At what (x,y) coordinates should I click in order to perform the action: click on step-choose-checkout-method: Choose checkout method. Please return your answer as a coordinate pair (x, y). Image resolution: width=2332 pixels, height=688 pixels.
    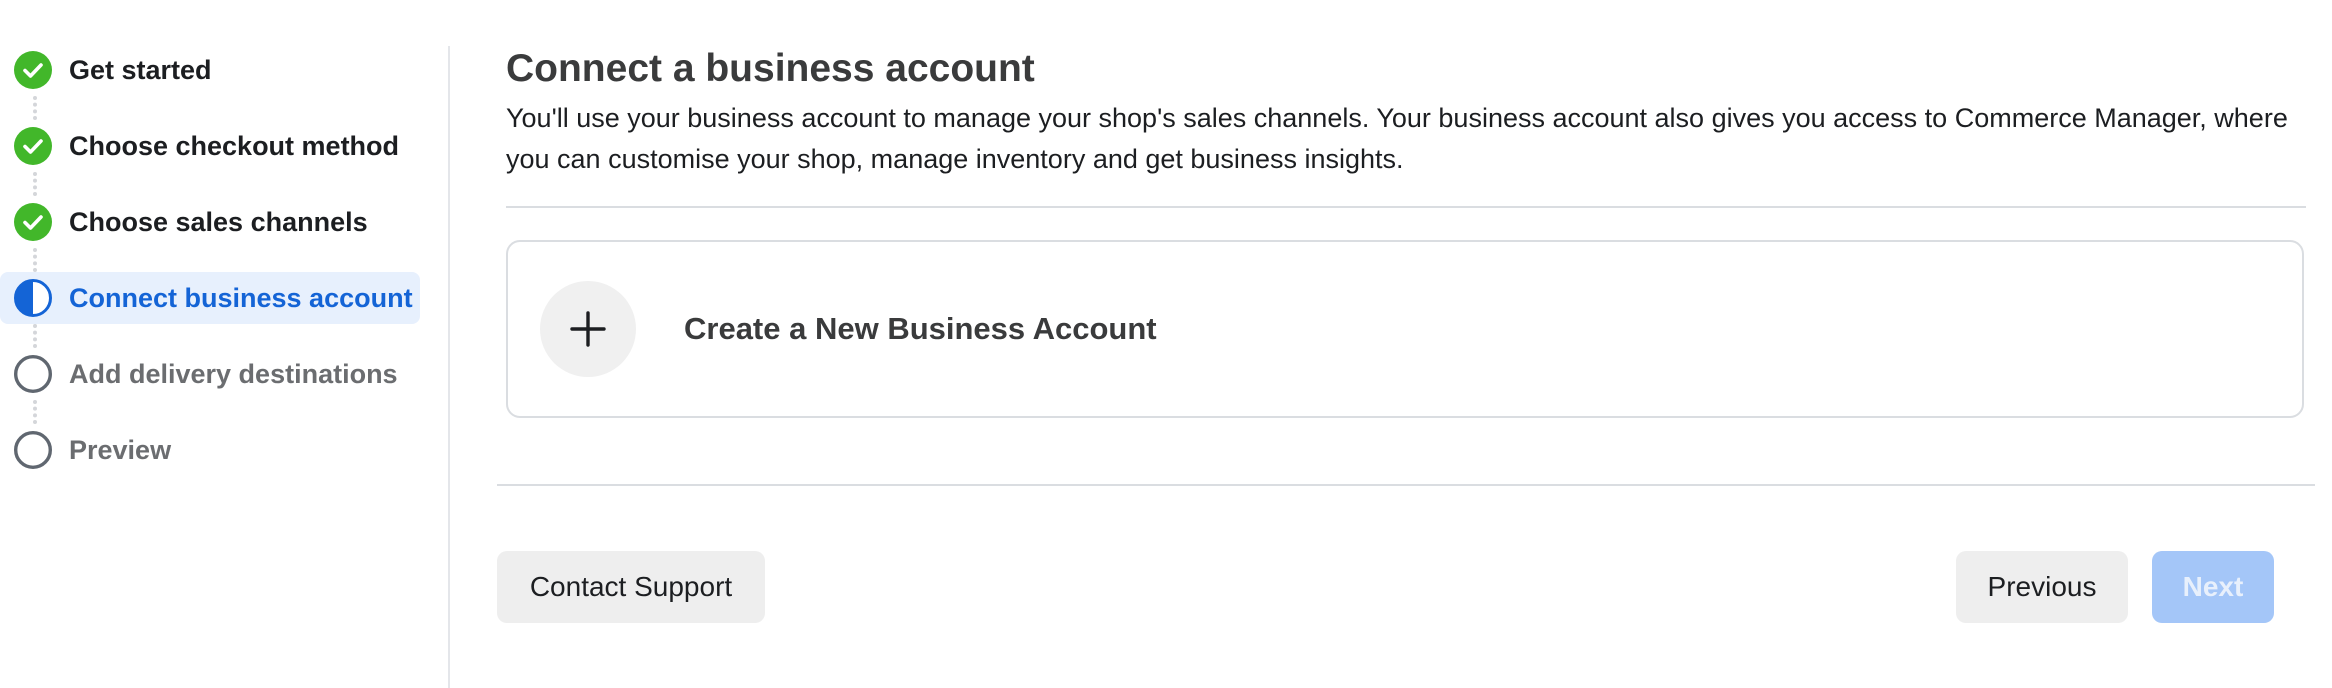
    Looking at the image, I should click on (210, 146).